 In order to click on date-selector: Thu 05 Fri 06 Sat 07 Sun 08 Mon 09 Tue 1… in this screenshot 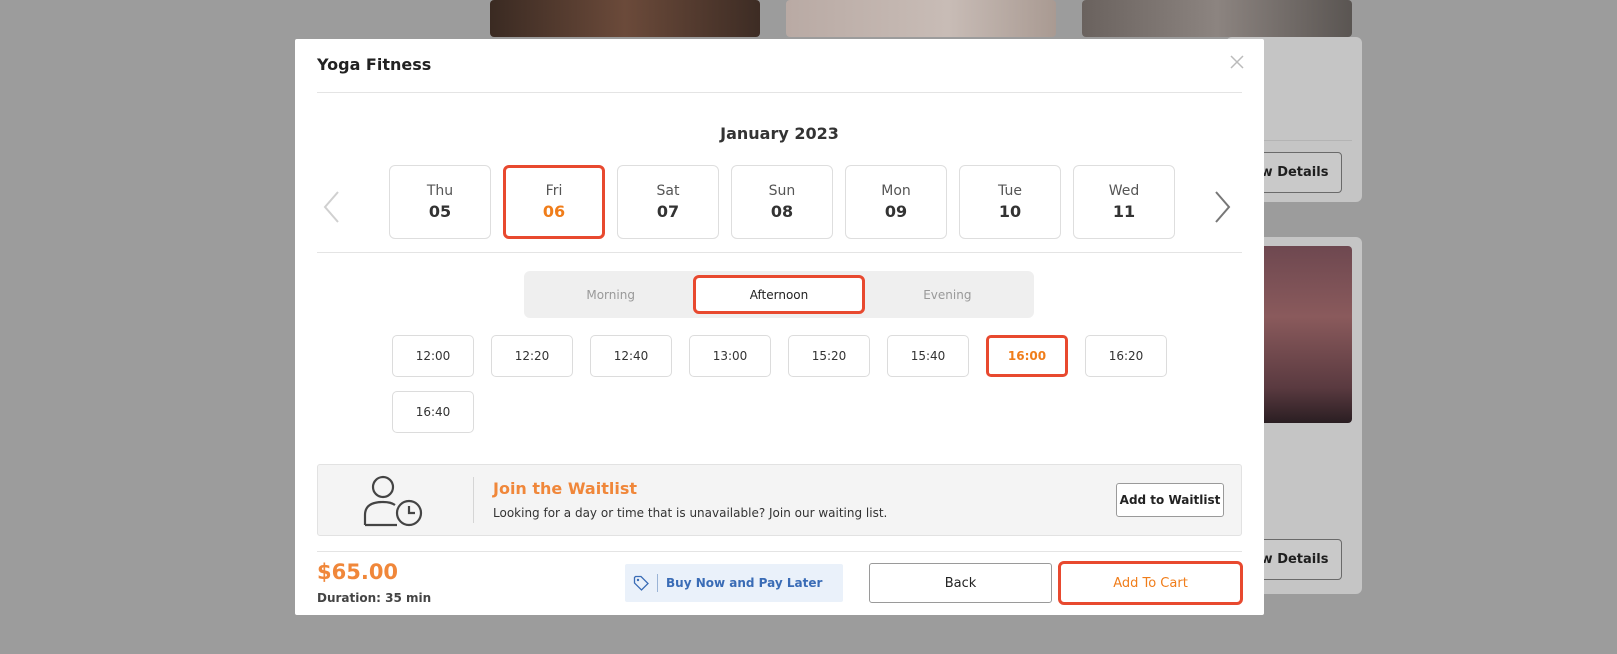, I will do `click(782, 202)`.